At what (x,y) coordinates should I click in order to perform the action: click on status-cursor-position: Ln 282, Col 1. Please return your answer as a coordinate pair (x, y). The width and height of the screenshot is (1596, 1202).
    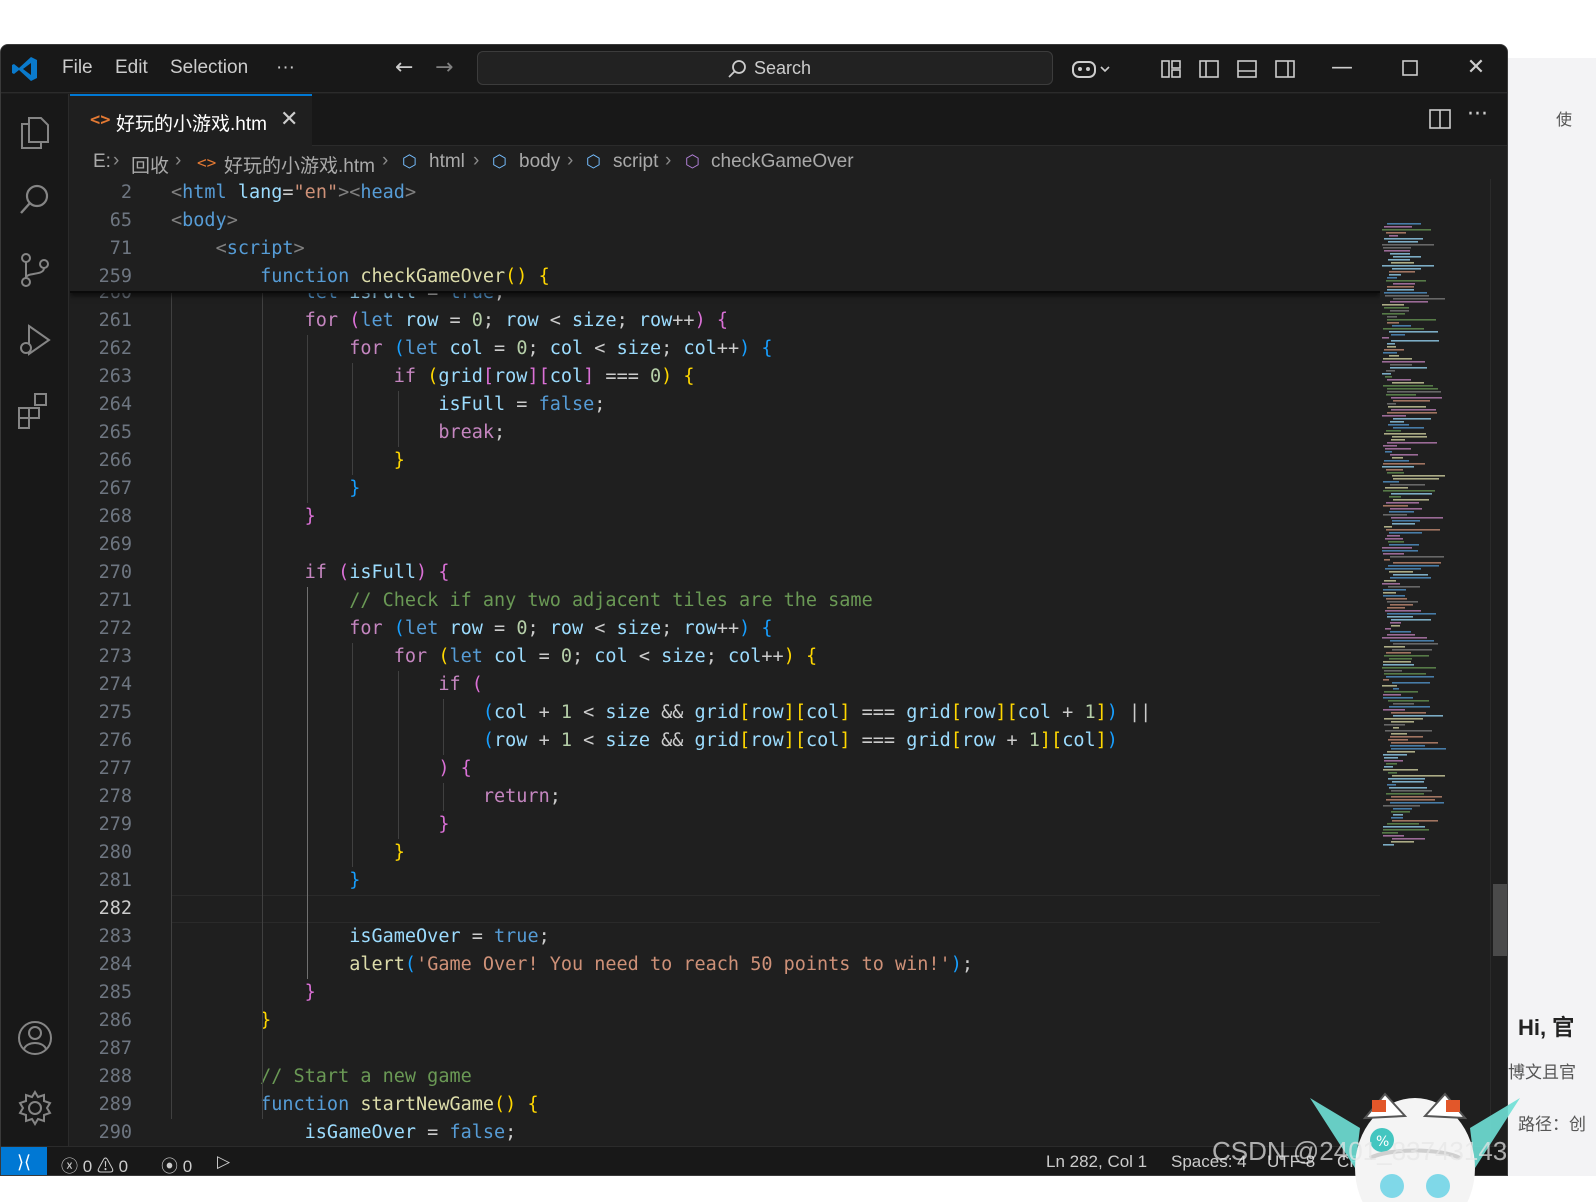
    Looking at the image, I should click on (1096, 1162).